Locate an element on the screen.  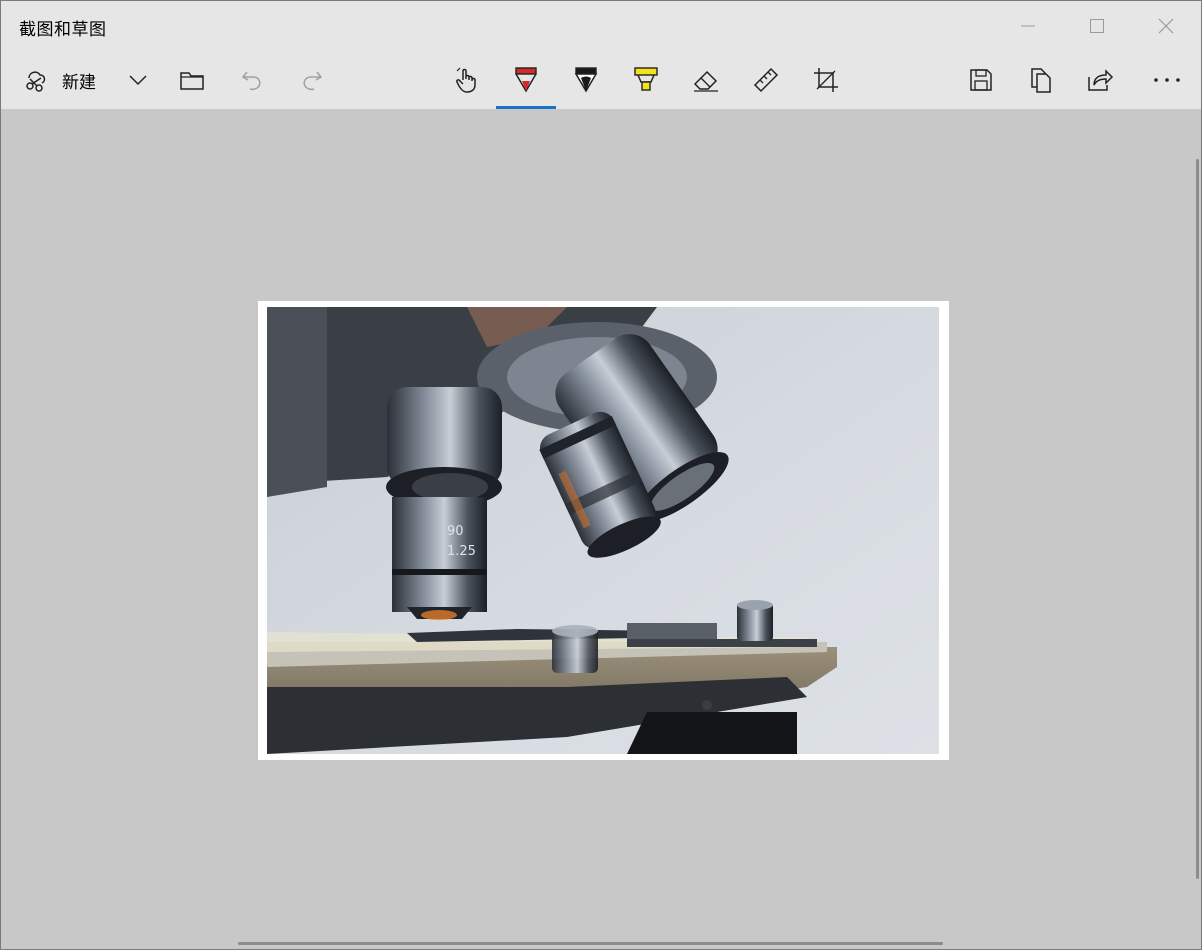
chevron-down-icon is located at coordinates (138, 80).